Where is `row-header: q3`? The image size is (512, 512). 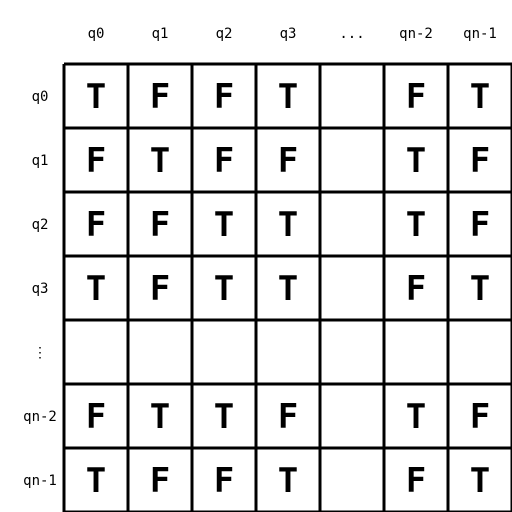 row-header: q3 is located at coordinates (40, 289).